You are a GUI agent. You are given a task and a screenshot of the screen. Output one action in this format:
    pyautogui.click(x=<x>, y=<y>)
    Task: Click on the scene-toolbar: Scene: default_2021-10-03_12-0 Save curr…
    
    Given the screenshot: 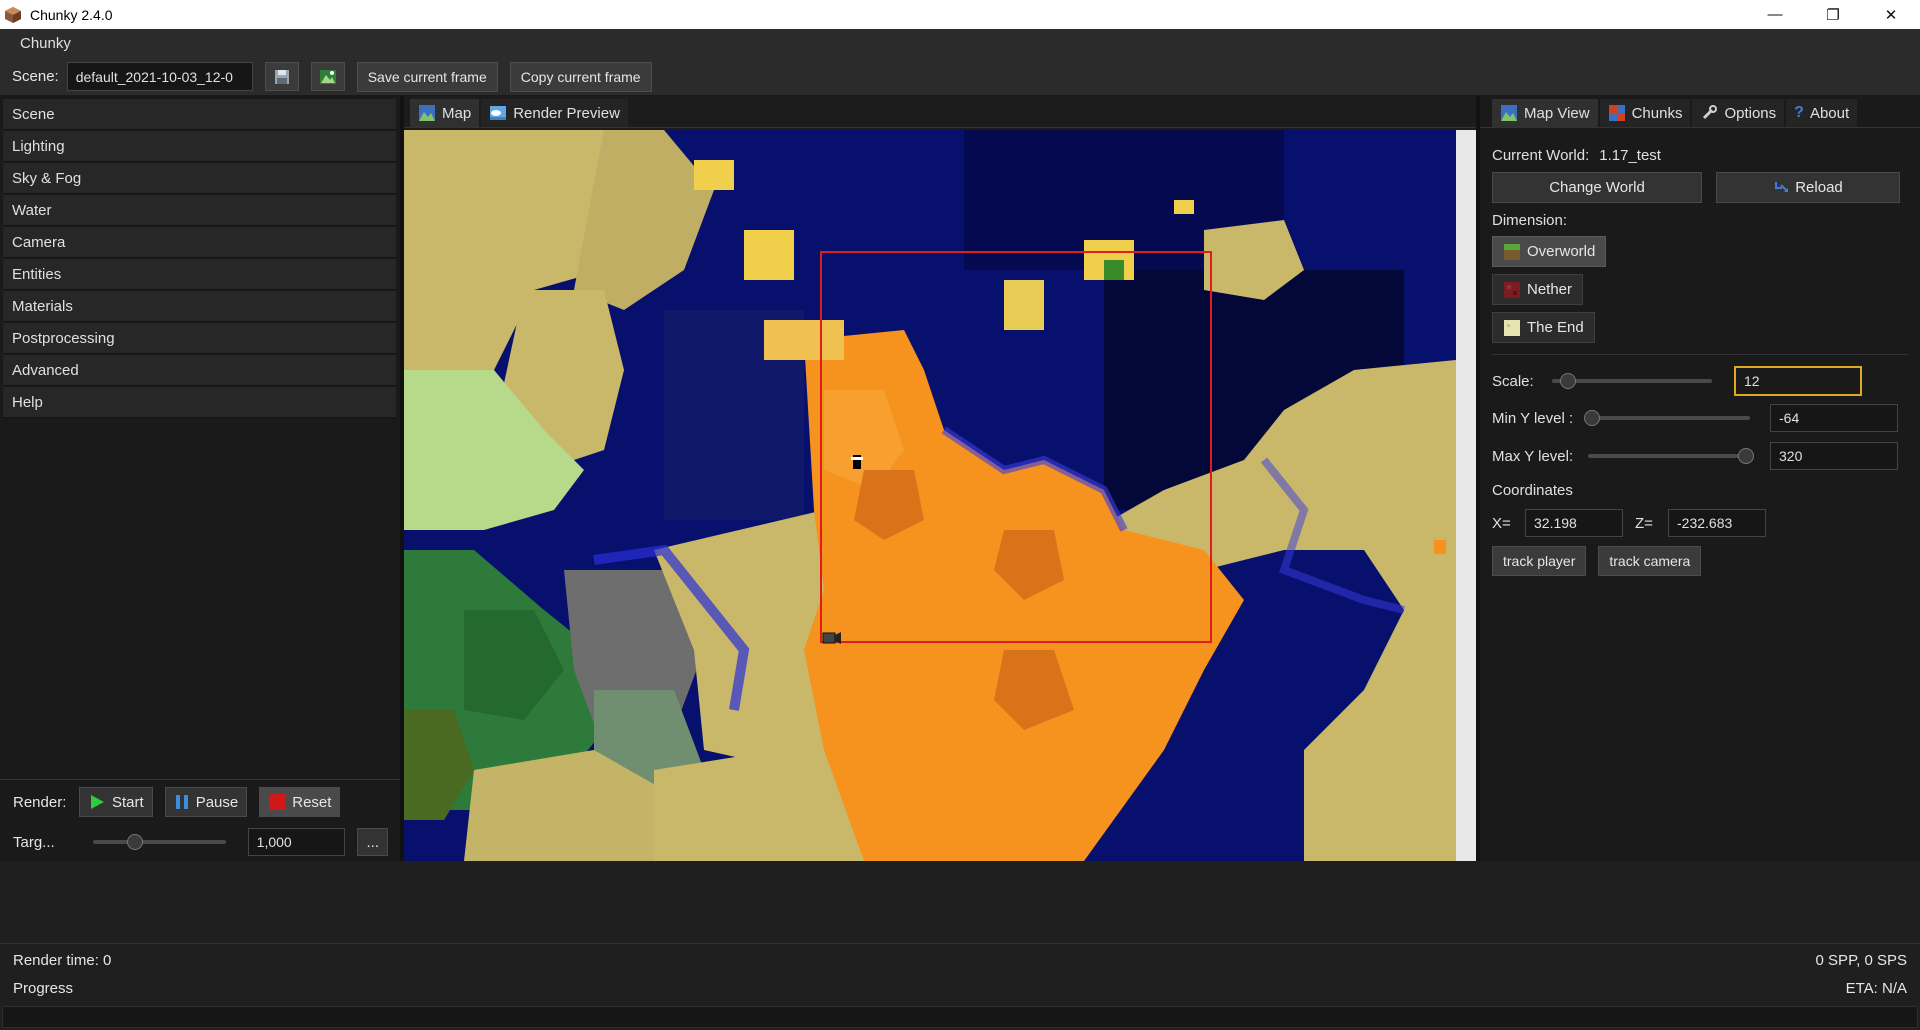 What is the action you would take?
    pyautogui.click(x=960, y=77)
    